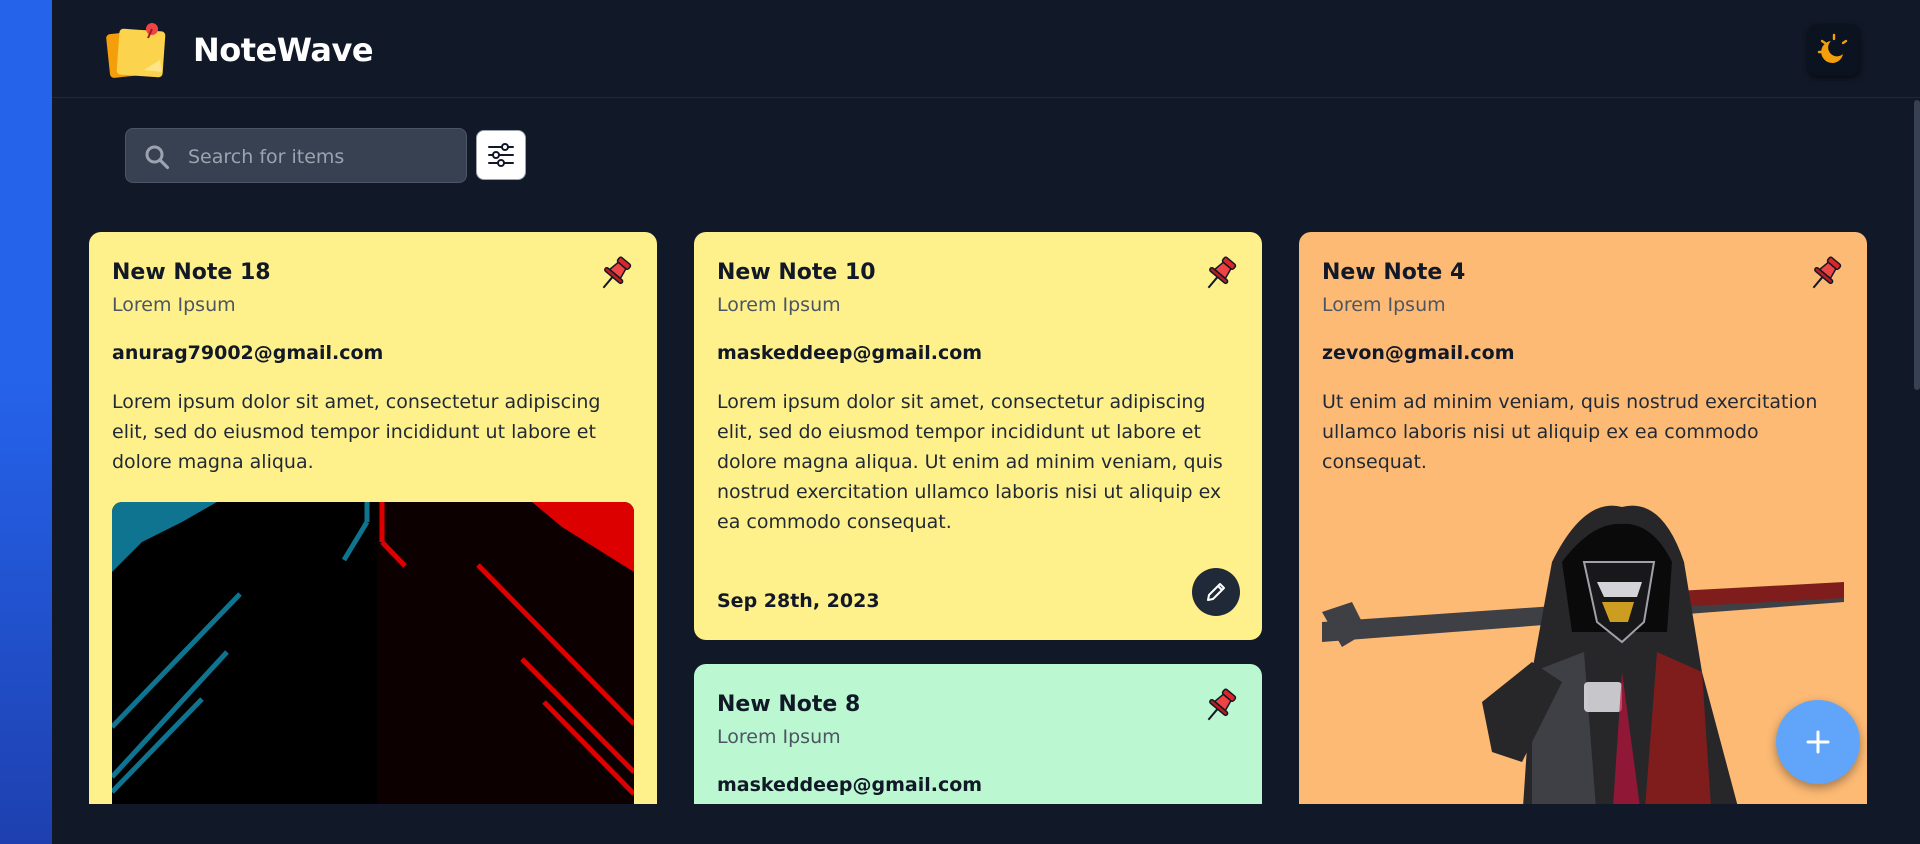 The width and height of the screenshot is (1920, 844). I want to click on filter-button, so click(501, 155).